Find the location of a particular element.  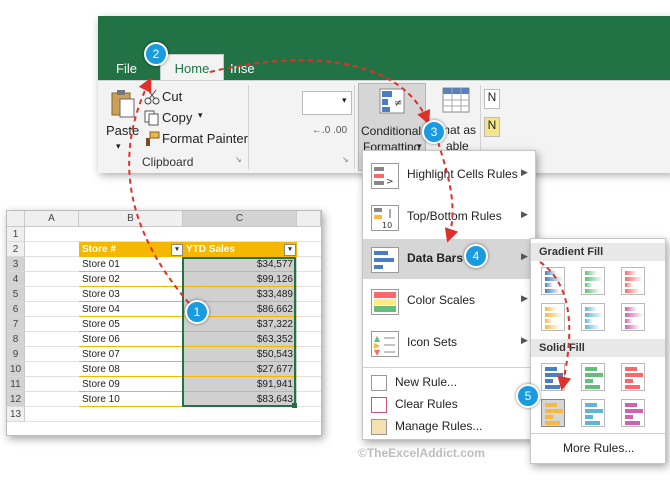

step-3-badge: 3 is located at coordinates (434, 132).